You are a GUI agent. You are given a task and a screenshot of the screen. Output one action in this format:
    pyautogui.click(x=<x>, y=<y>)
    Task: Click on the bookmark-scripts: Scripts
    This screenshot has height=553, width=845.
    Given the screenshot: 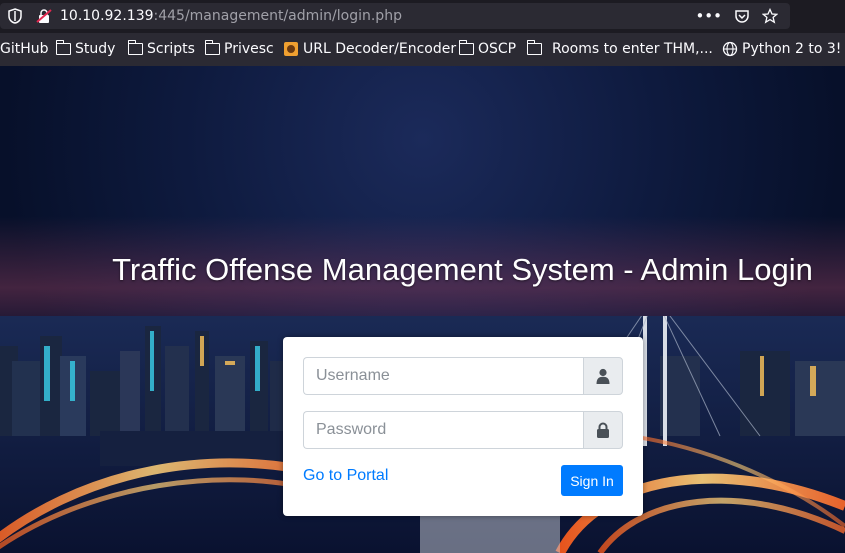 What is the action you would take?
    pyautogui.click(x=161, y=48)
    